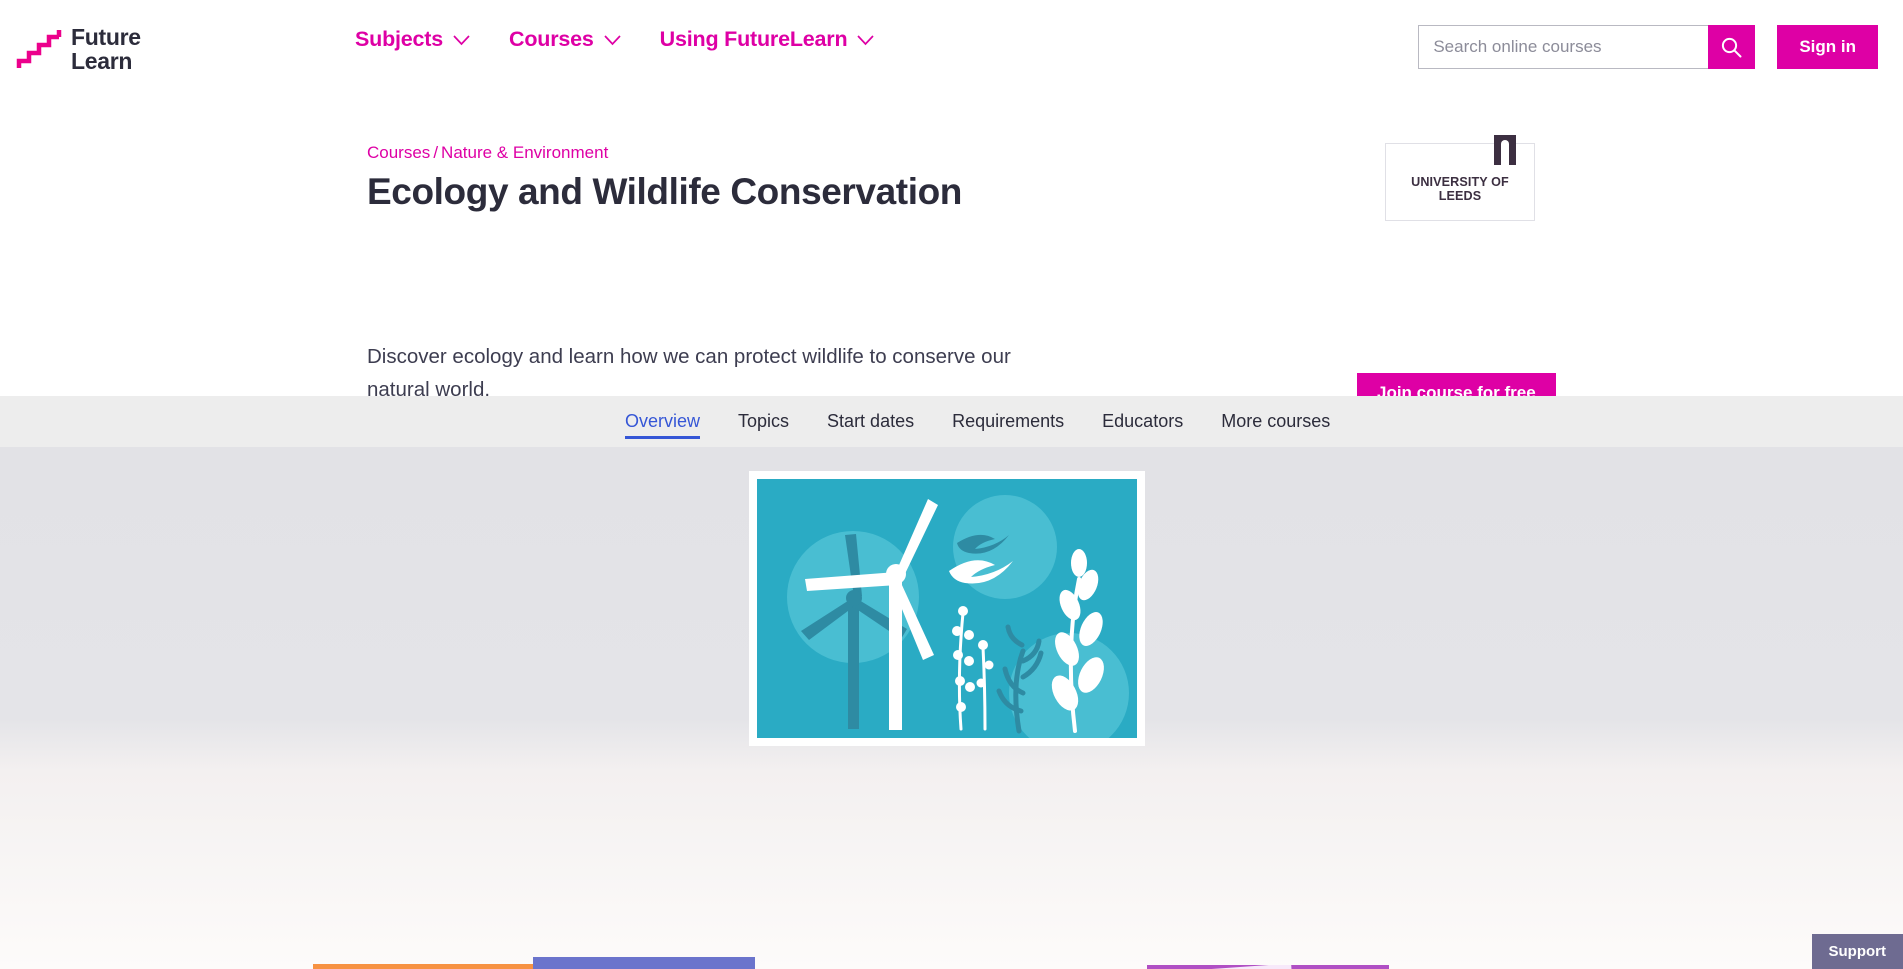  I want to click on carousel-card-computer-documents, so click(1268, 967).